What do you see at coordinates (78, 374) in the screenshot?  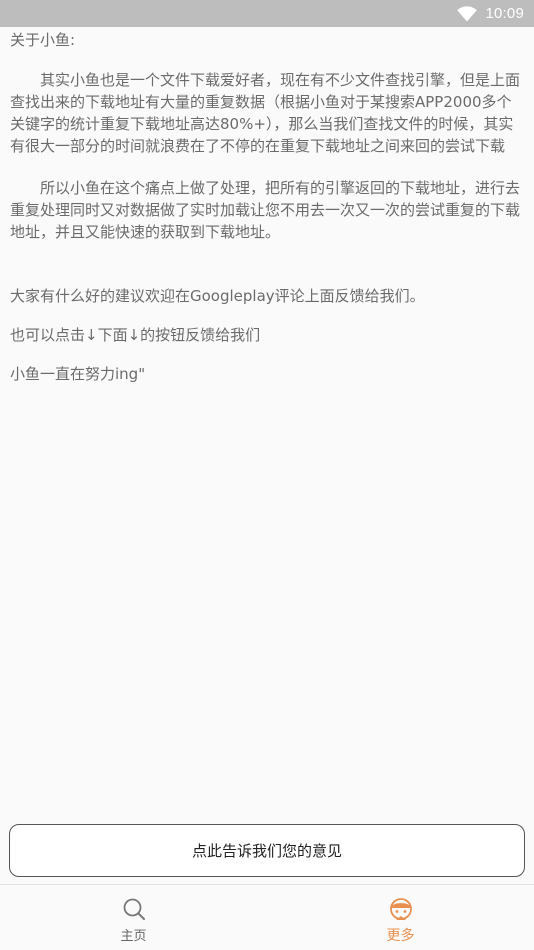 I see `about-paragraph-5: 小鱼一直在努力ing"` at bounding box center [78, 374].